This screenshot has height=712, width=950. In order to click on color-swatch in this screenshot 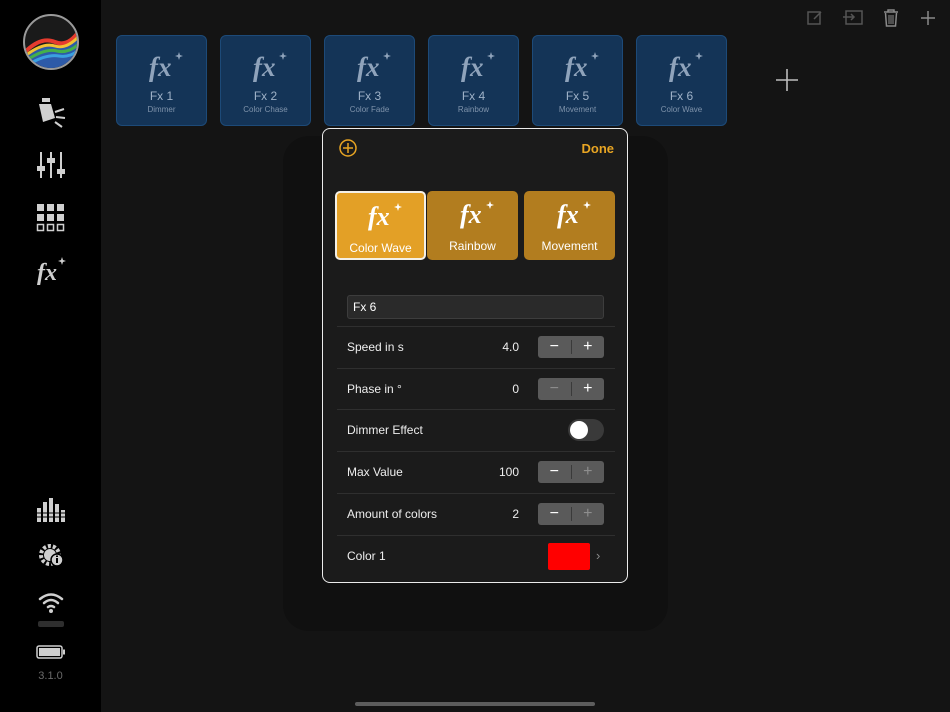, I will do `click(569, 556)`.